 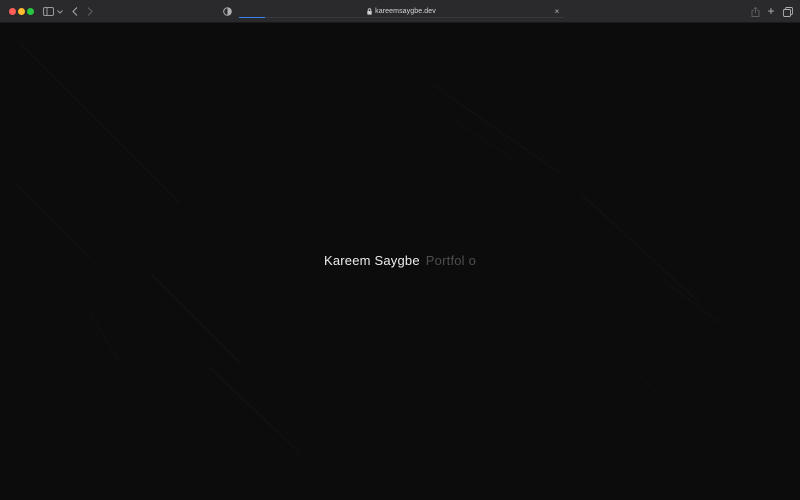 I want to click on lock-icon, so click(x=369, y=11).